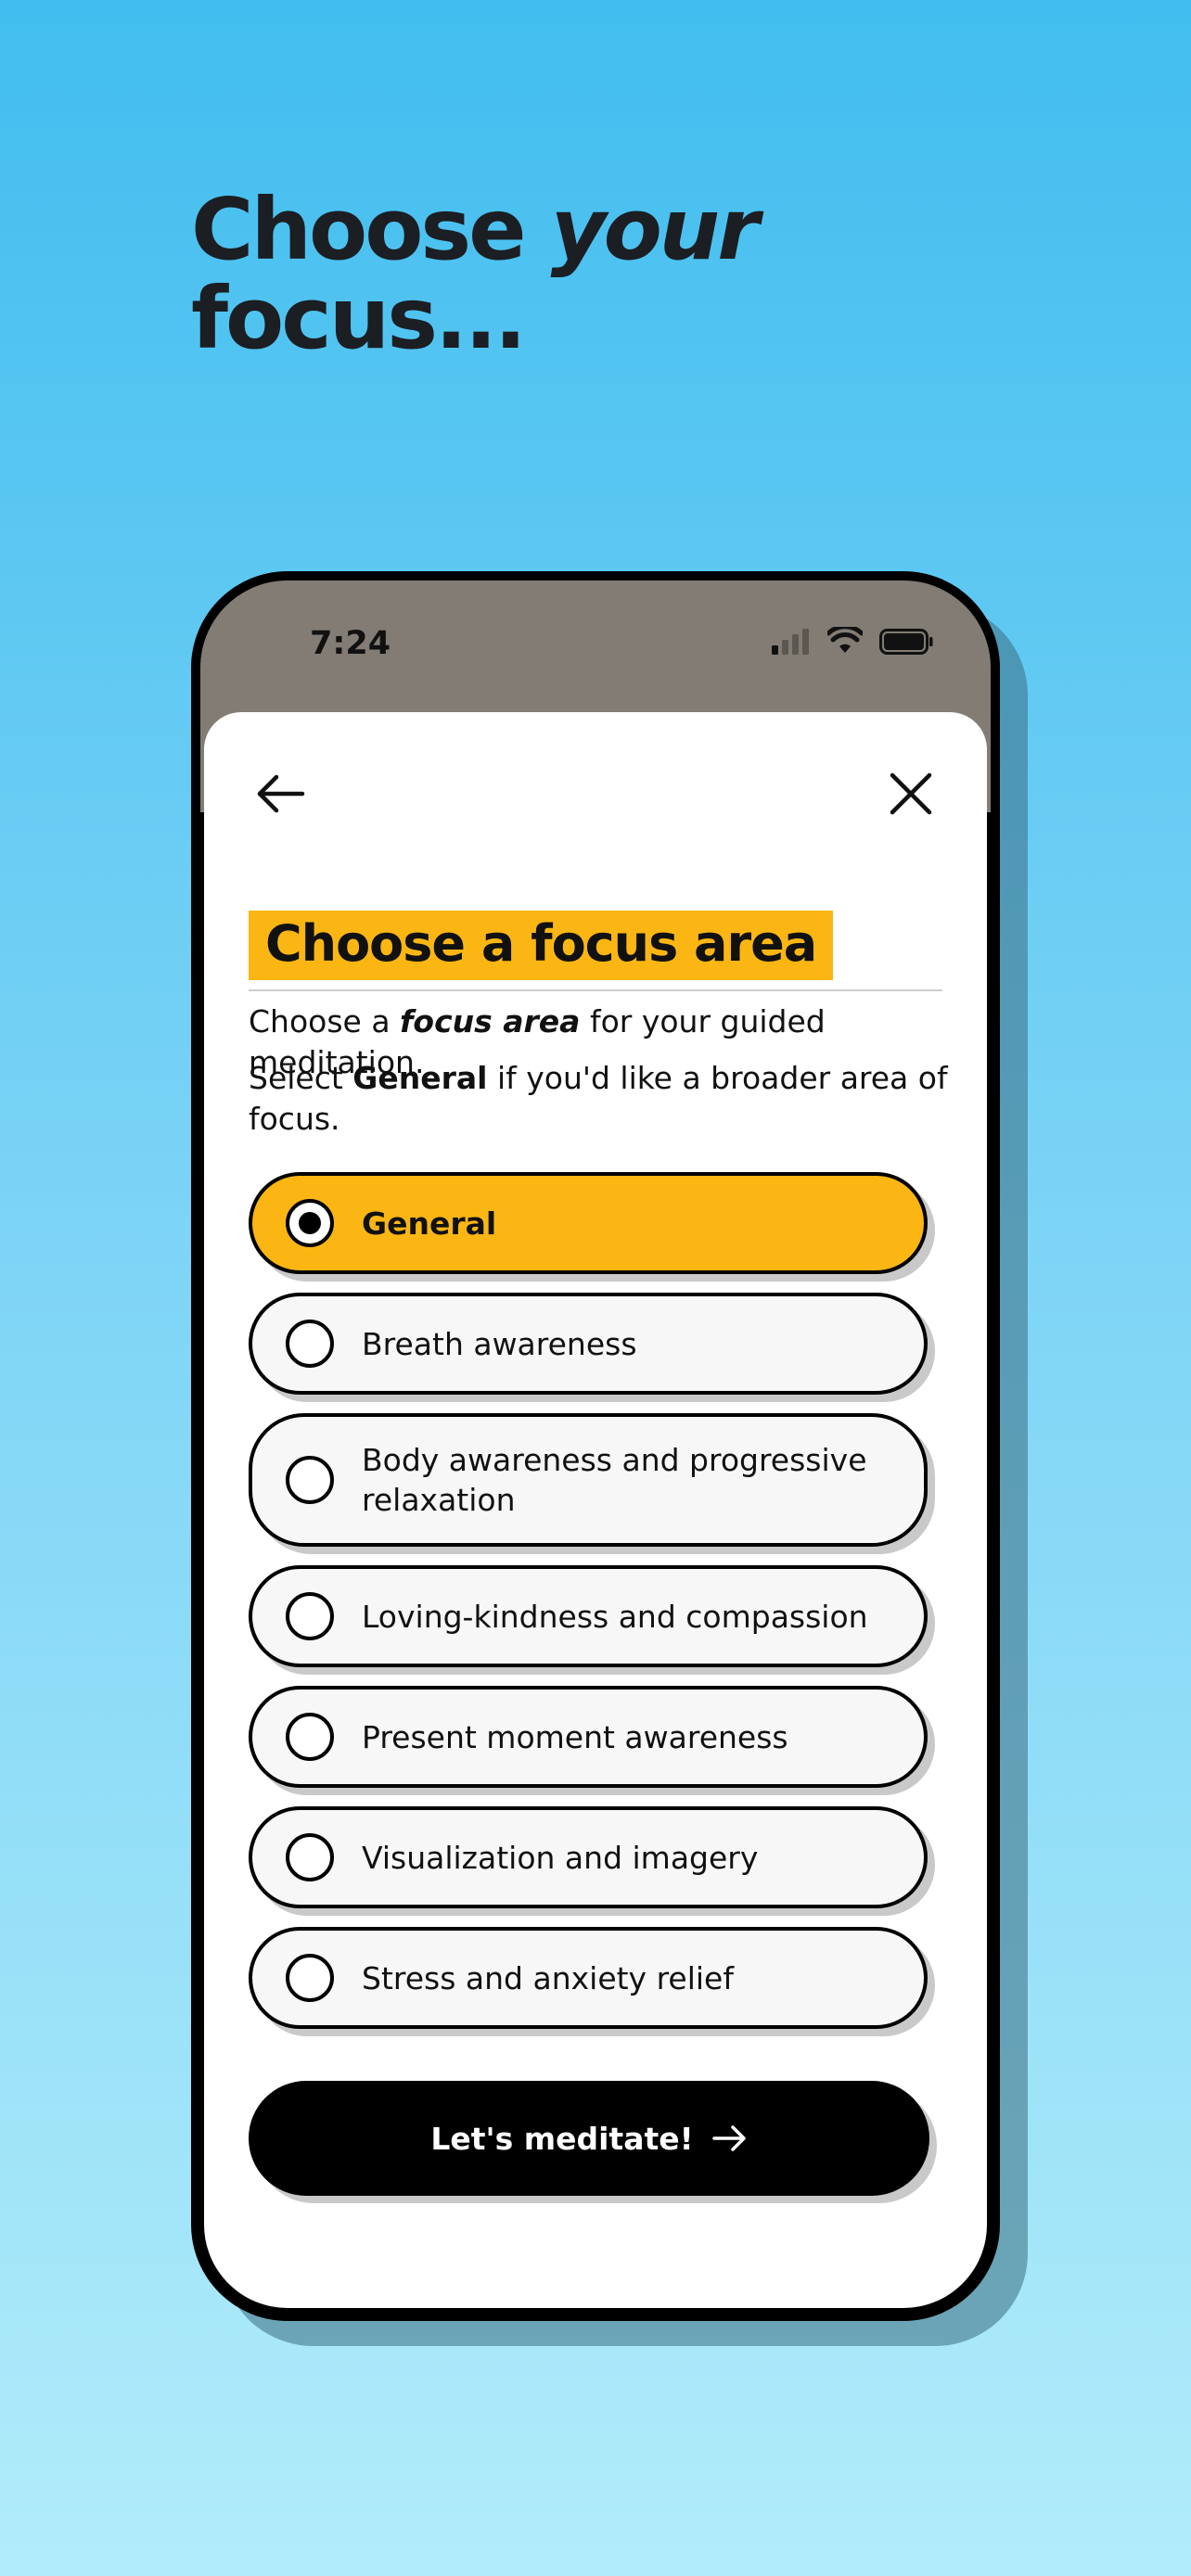  I want to click on option-stress-relief: Stress and anxiety relief, so click(588, 1978).